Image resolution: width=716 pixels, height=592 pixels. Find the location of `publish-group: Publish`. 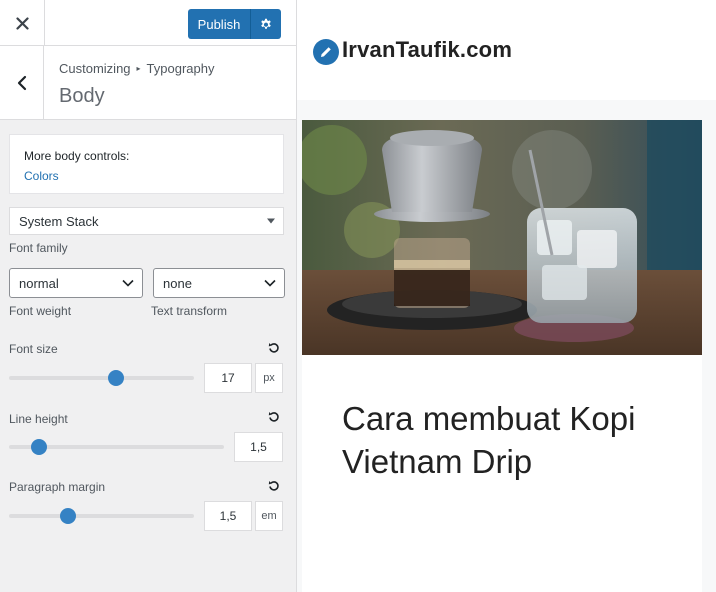

publish-group: Publish is located at coordinates (234, 24).